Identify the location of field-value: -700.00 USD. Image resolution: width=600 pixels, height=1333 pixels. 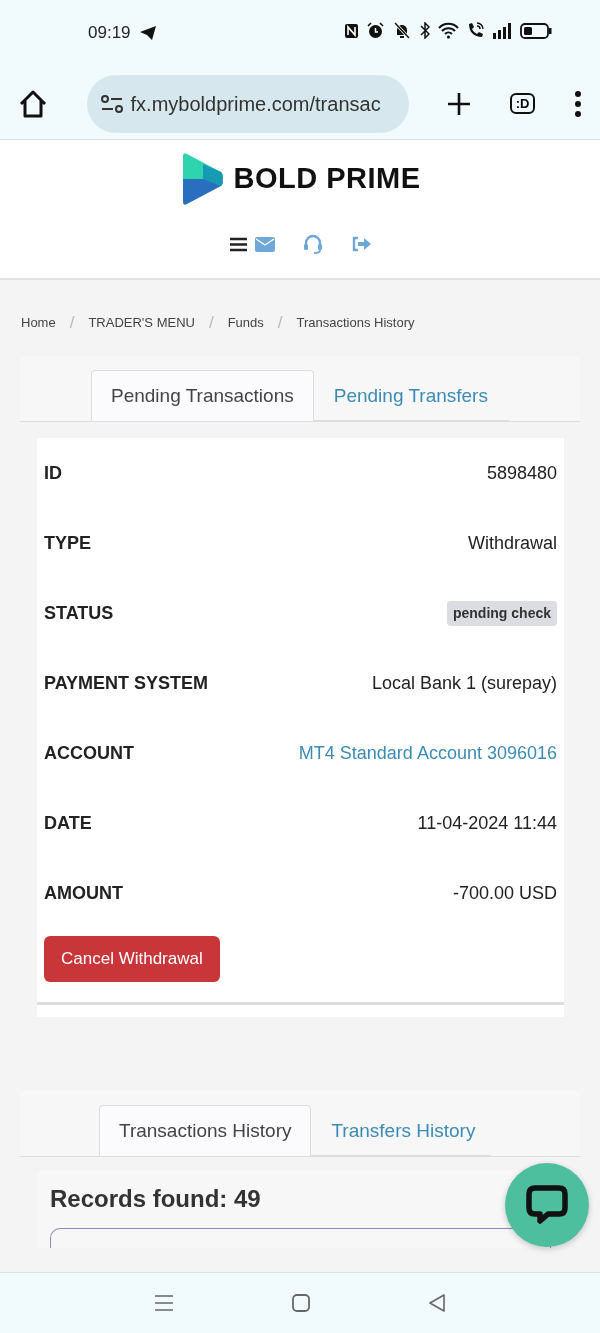
(504, 893).